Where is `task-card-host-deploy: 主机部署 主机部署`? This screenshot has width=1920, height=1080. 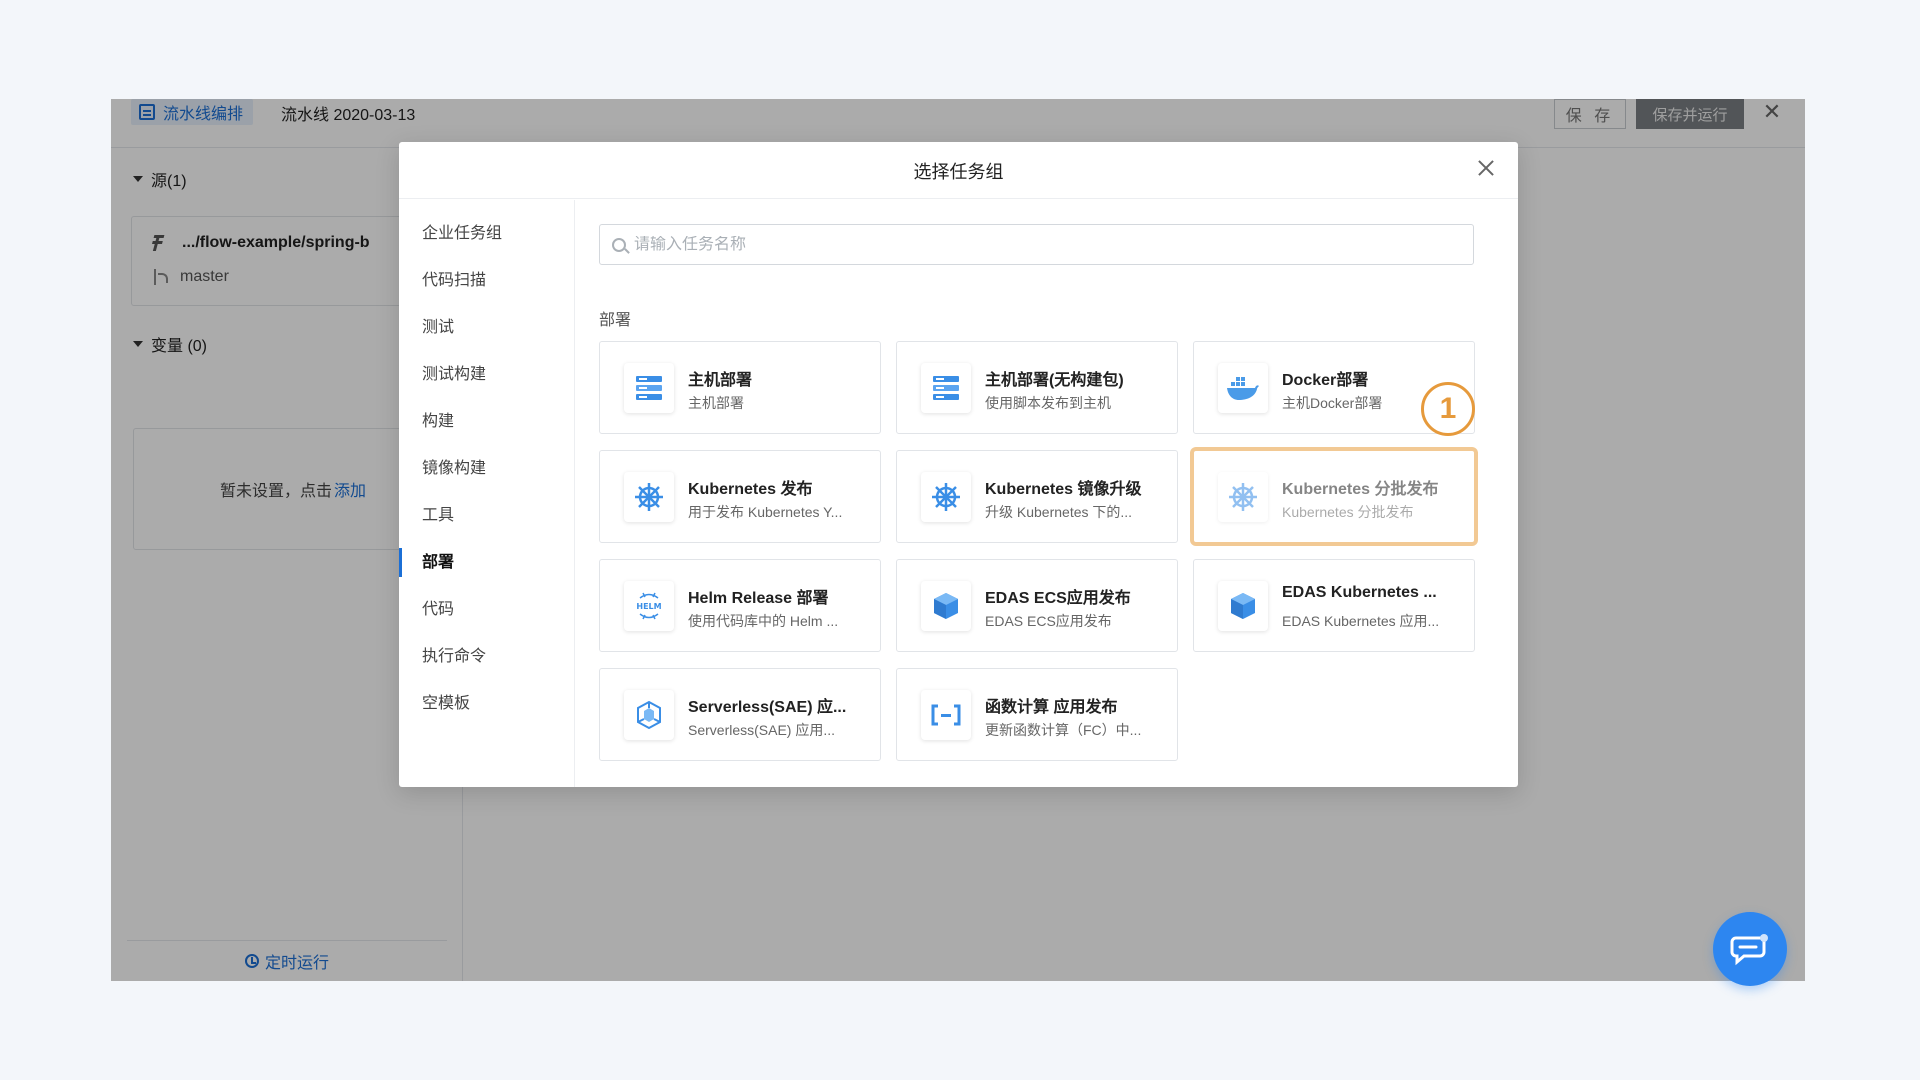 task-card-host-deploy: 主机部署 主机部署 is located at coordinates (740, 387).